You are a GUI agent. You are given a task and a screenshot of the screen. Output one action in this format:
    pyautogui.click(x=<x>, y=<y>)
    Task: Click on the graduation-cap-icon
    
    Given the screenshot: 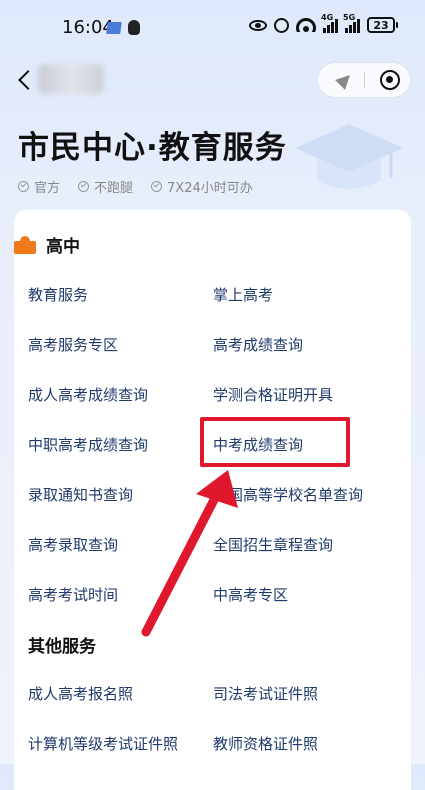 What is the action you would take?
    pyautogui.click(x=349, y=156)
    